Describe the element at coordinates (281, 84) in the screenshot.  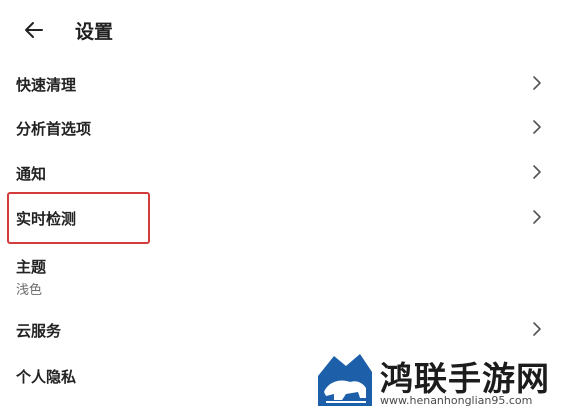
I see `settings-item-quick-clean: 快速清理` at that location.